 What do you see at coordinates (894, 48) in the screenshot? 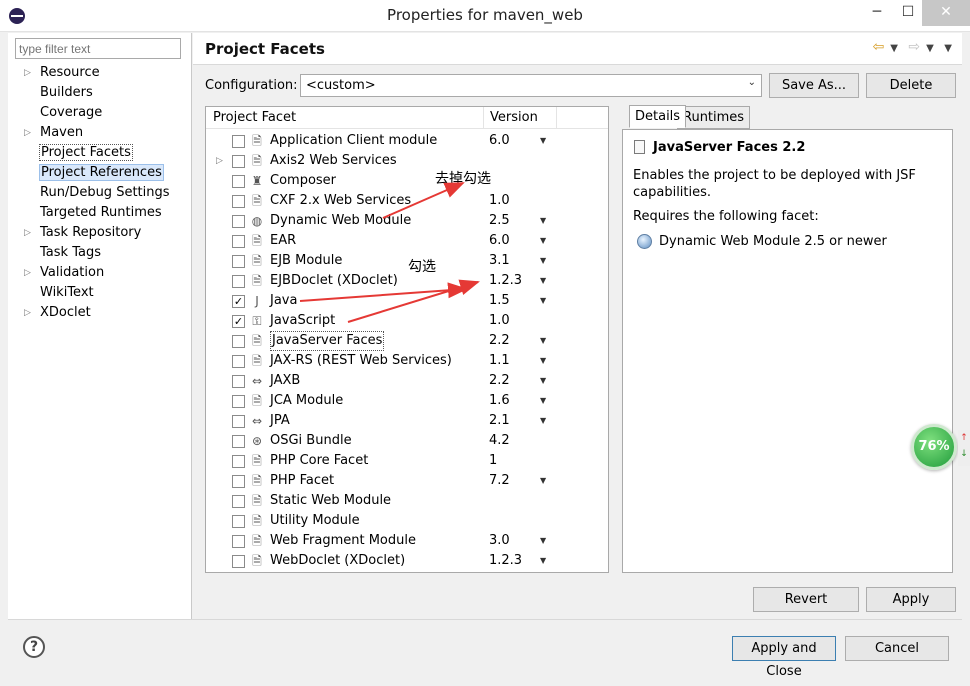
I see `back-dropdown-icon: ▼` at bounding box center [894, 48].